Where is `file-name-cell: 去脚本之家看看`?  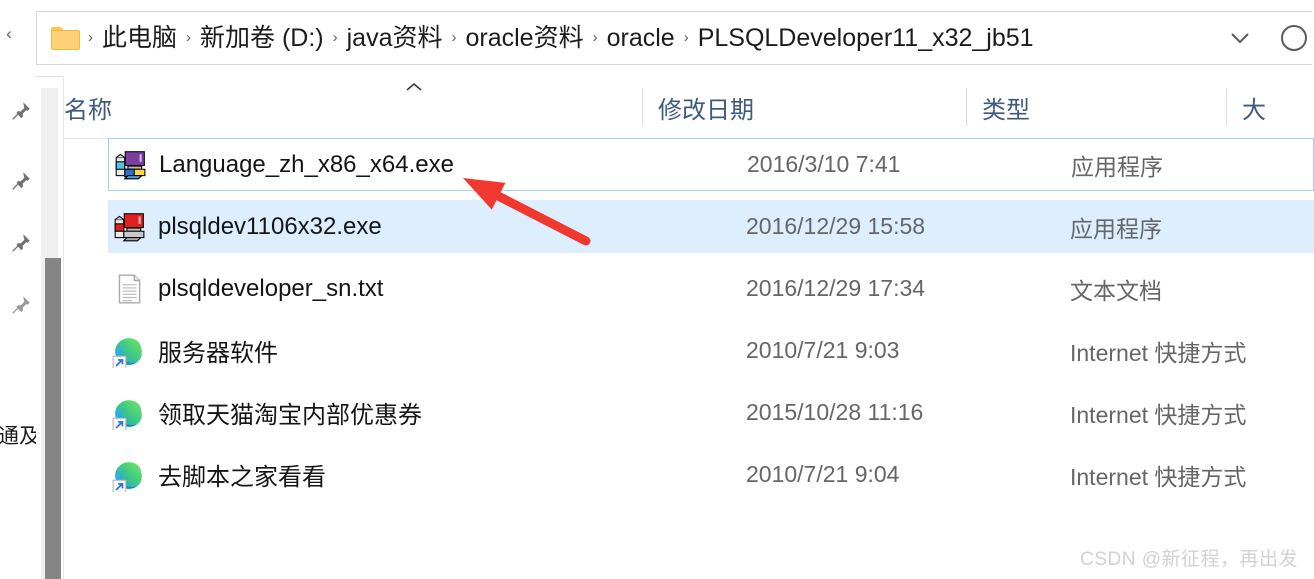
file-name-cell: 去脚本之家看看 is located at coordinates (407, 474).